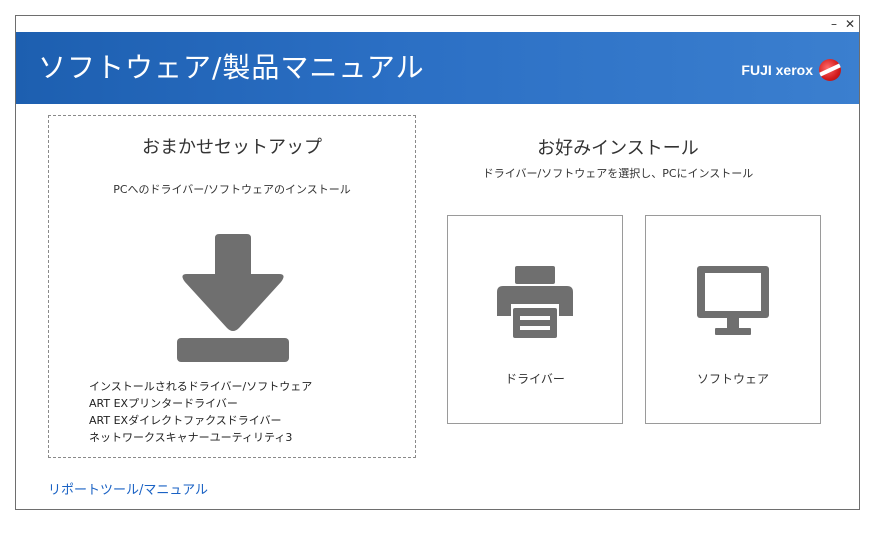 Image resolution: width=873 pixels, height=548 pixels. Describe the element at coordinates (233, 298) in the screenshot. I see `download-icon` at that location.